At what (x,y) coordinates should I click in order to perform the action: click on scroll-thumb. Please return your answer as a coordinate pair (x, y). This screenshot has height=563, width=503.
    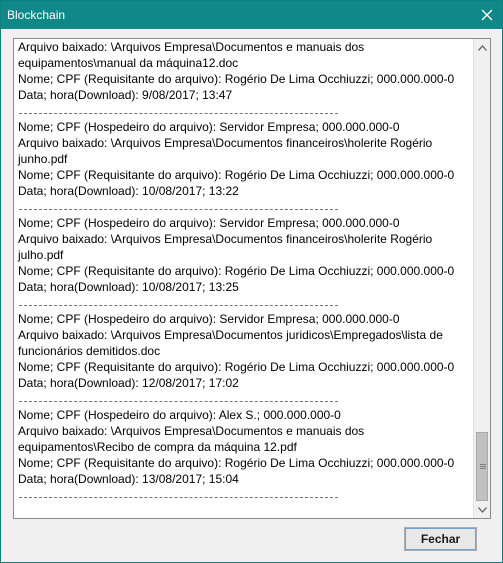
    Looking at the image, I should click on (482, 466).